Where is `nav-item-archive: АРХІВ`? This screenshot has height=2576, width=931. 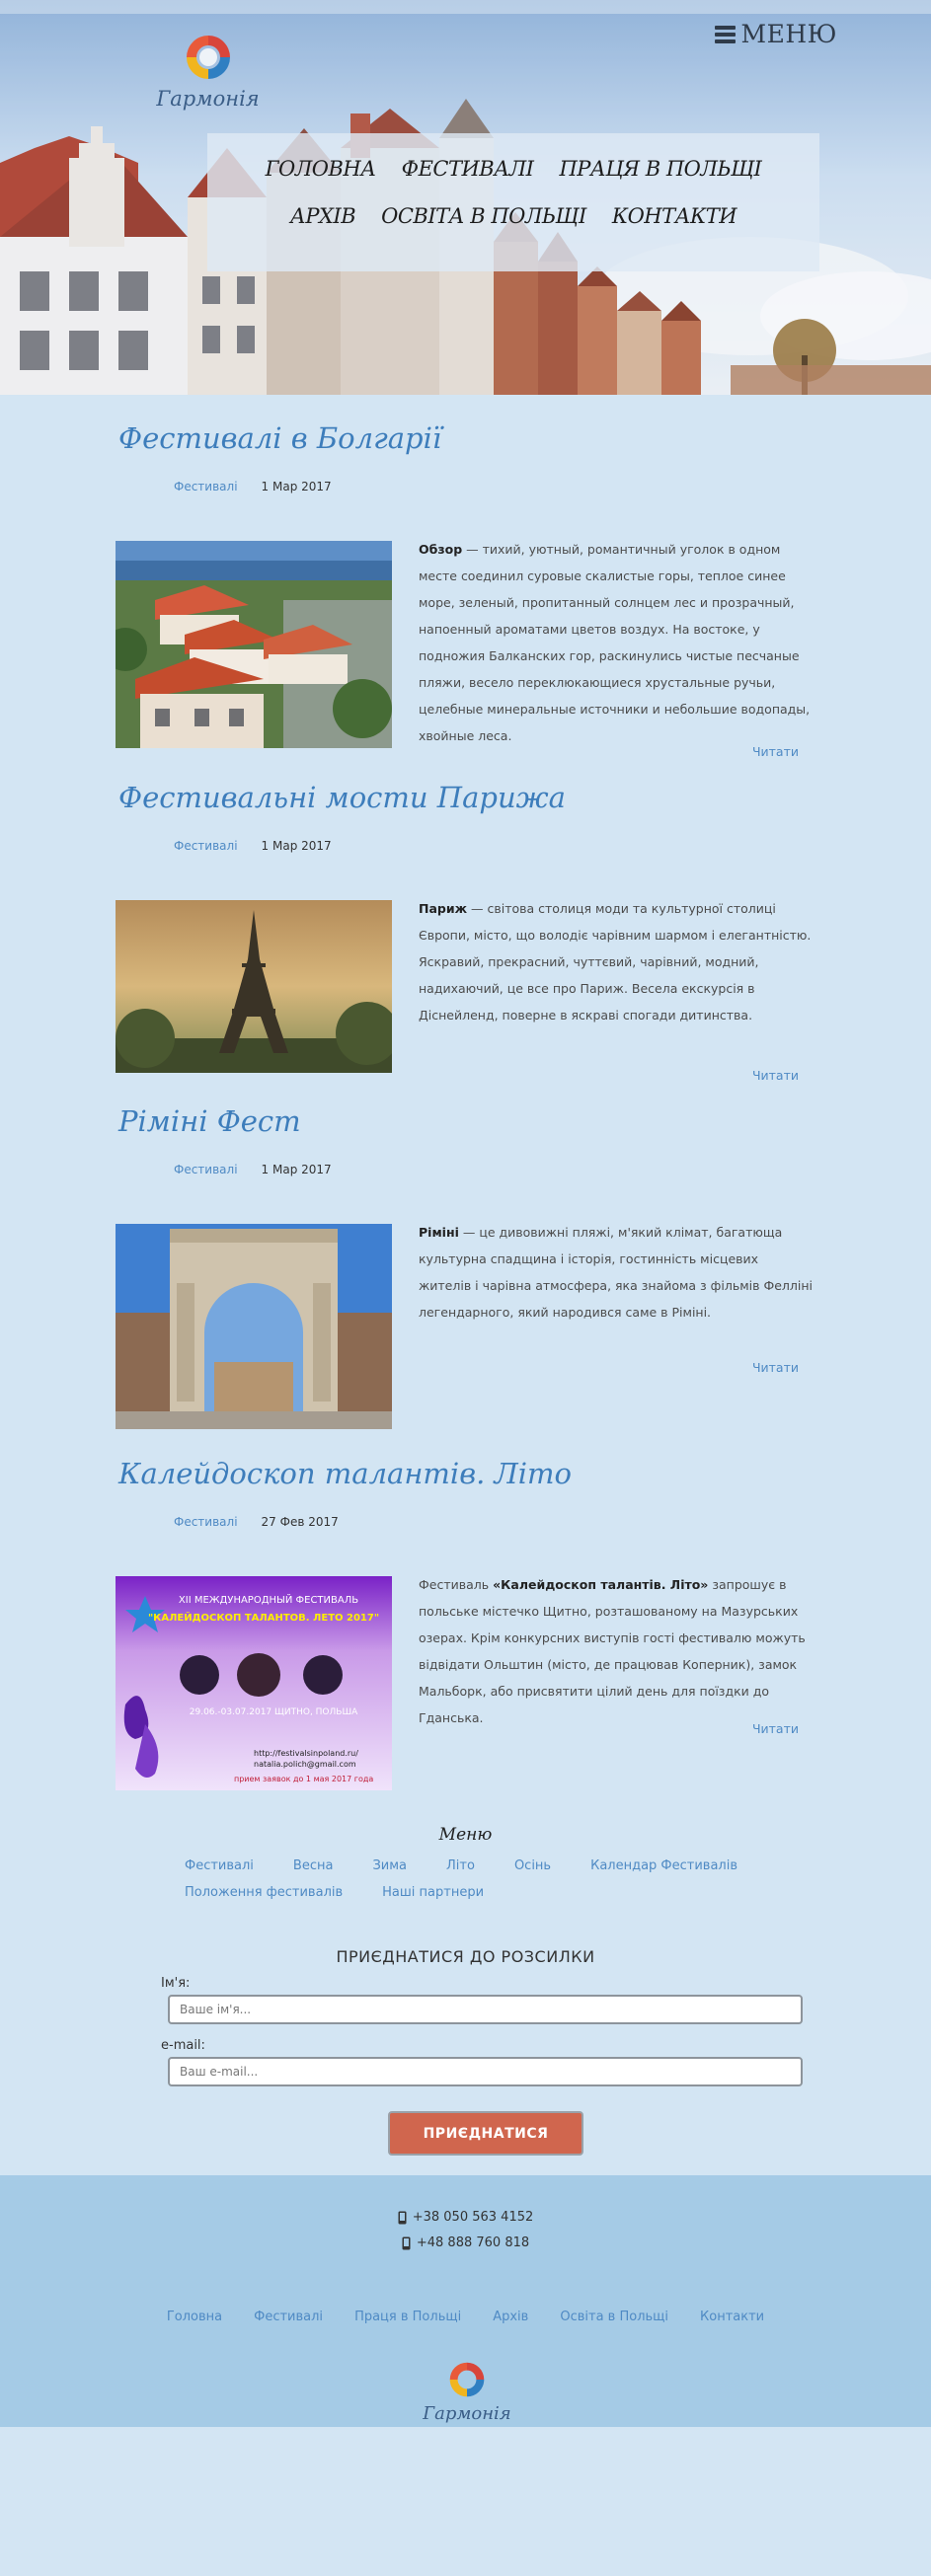
nav-item-archive: АРХІВ is located at coordinates (323, 216).